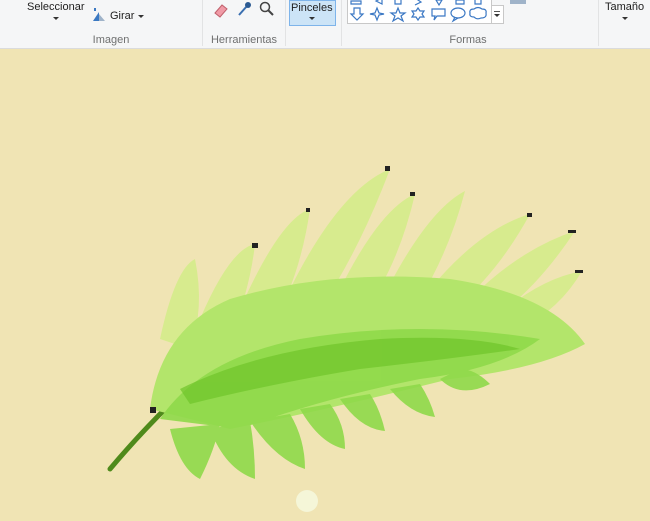 The image size is (650, 521). What do you see at coordinates (56, 18) in the screenshot?
I see `select-dropdown-caret` at bounding box center [56, 18].